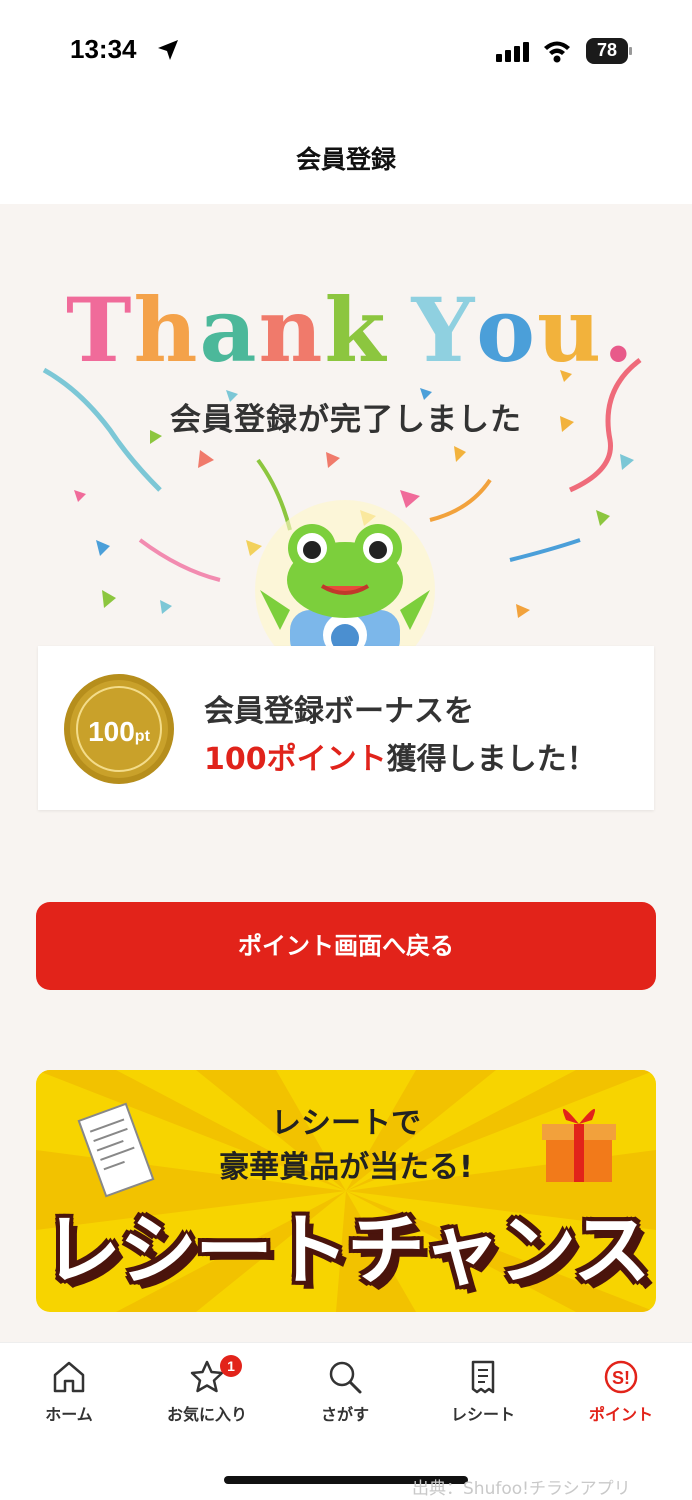 The height and width of the screenshot is (1500, 692). What do you see at coordinates (69, 1414) in the screenshot?
I see `tab-label: ホーム` at bounding box center [69, 1414].